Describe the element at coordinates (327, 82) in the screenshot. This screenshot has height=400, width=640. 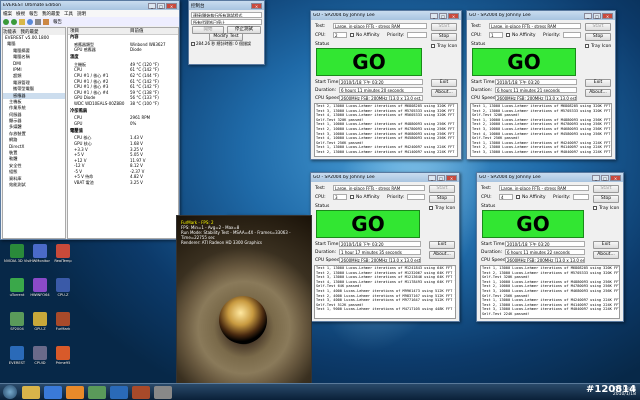
I see `start-label: Start Time:` at that location.